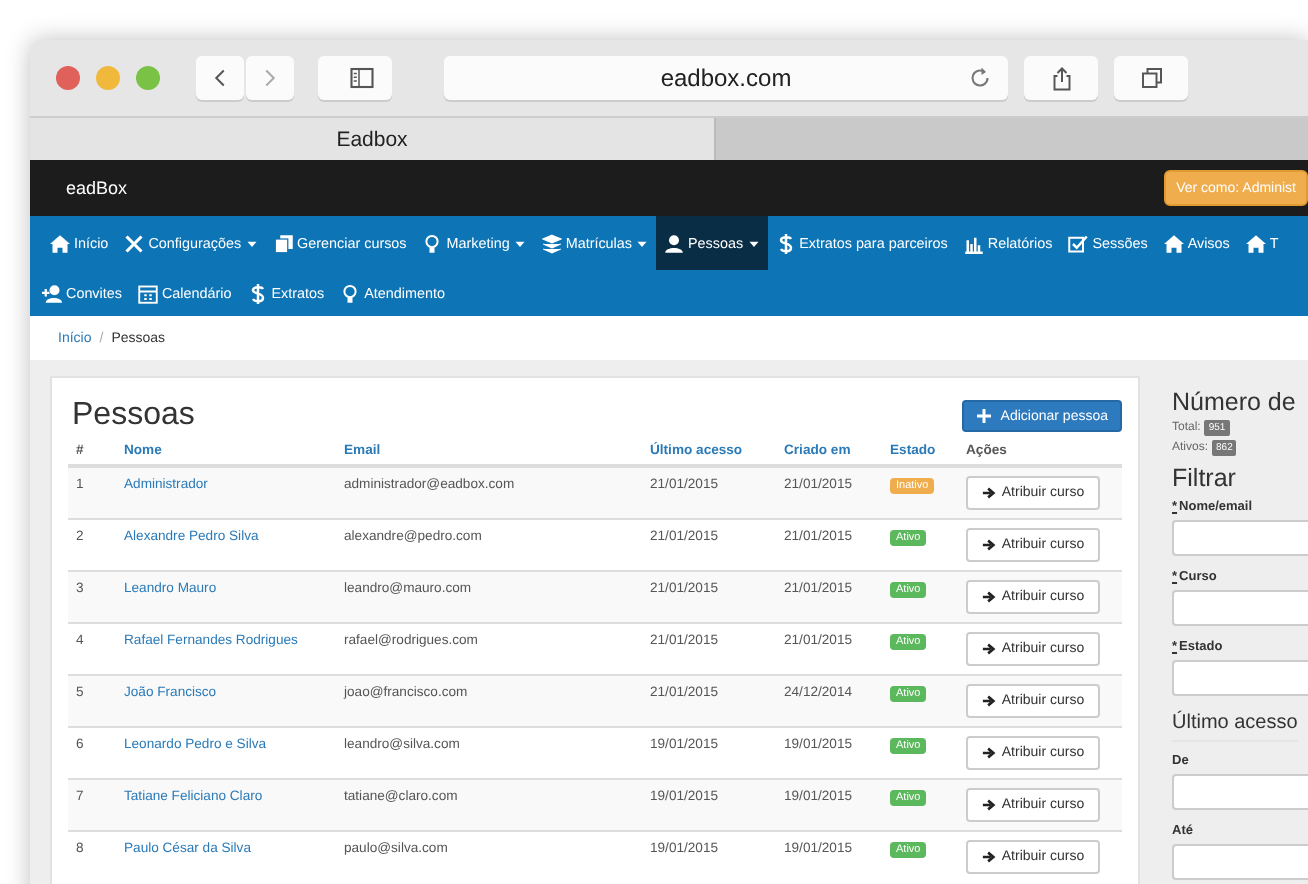  What do you see at coordinates (52, 293) in the screenshot?
I see `user-plus-icon` at bounding box center [52, 293].